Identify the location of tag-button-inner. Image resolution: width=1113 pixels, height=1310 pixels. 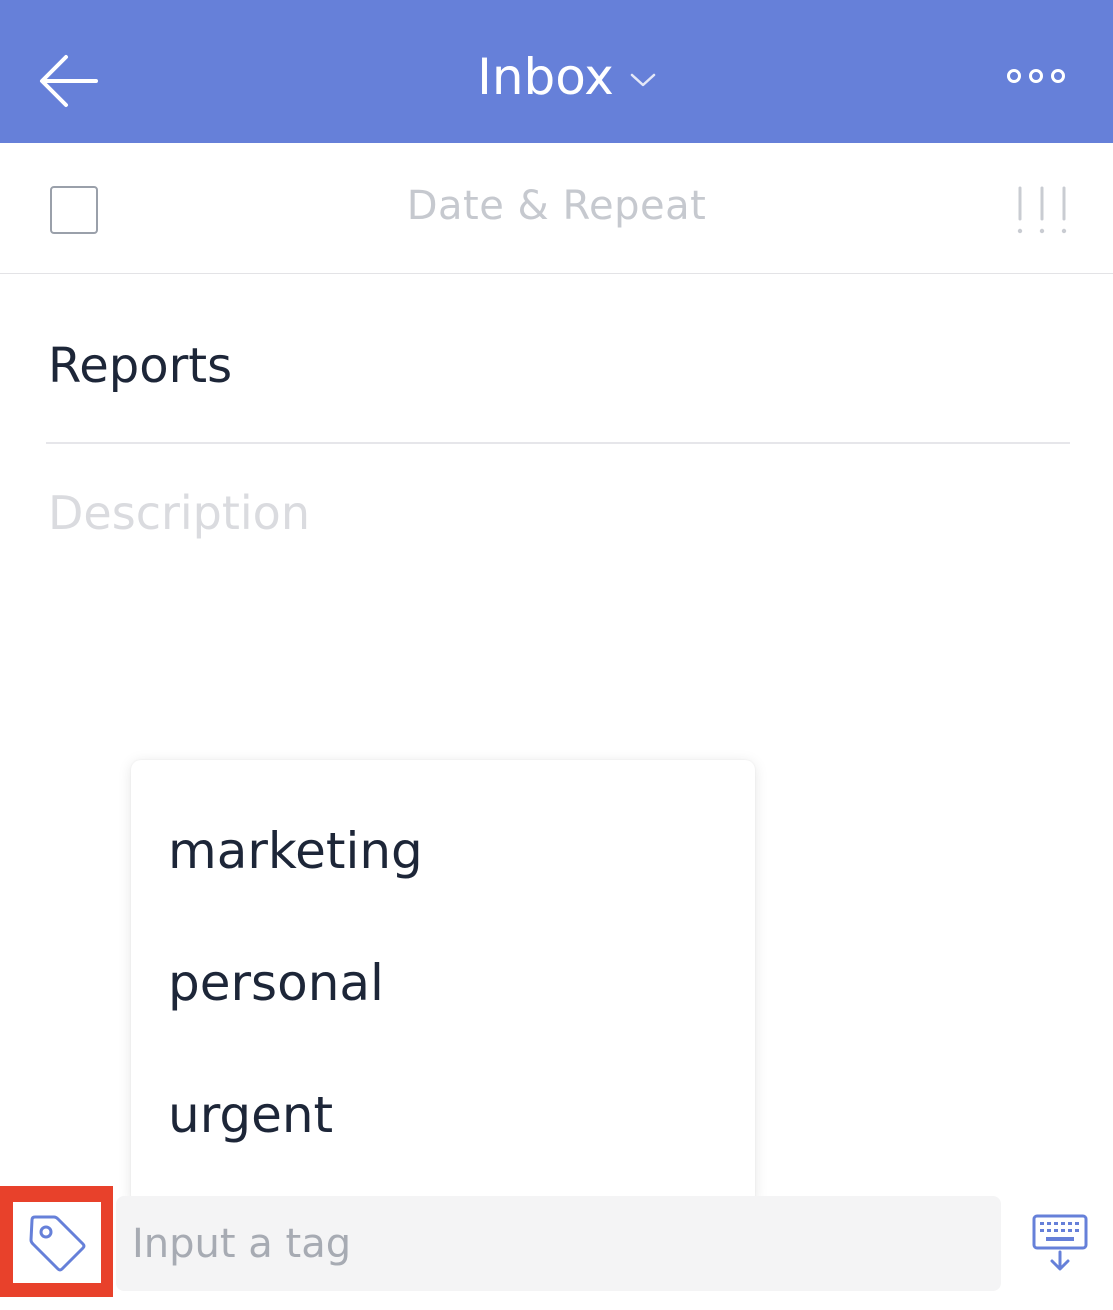
(57, 1242).